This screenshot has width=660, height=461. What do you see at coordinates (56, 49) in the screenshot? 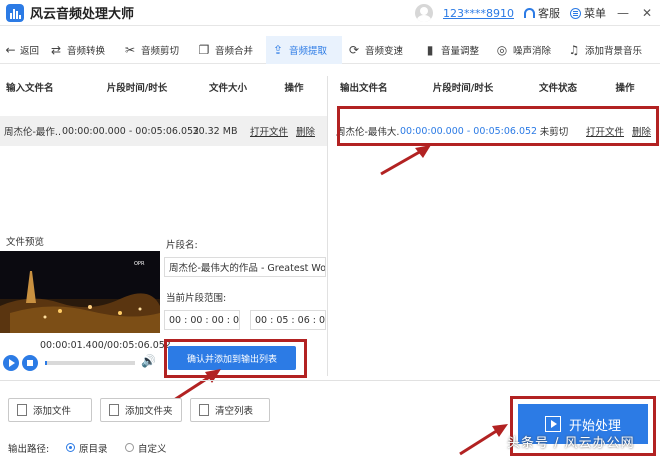
I see `convert-icon: ⇄` at bounding box center [56, 49].